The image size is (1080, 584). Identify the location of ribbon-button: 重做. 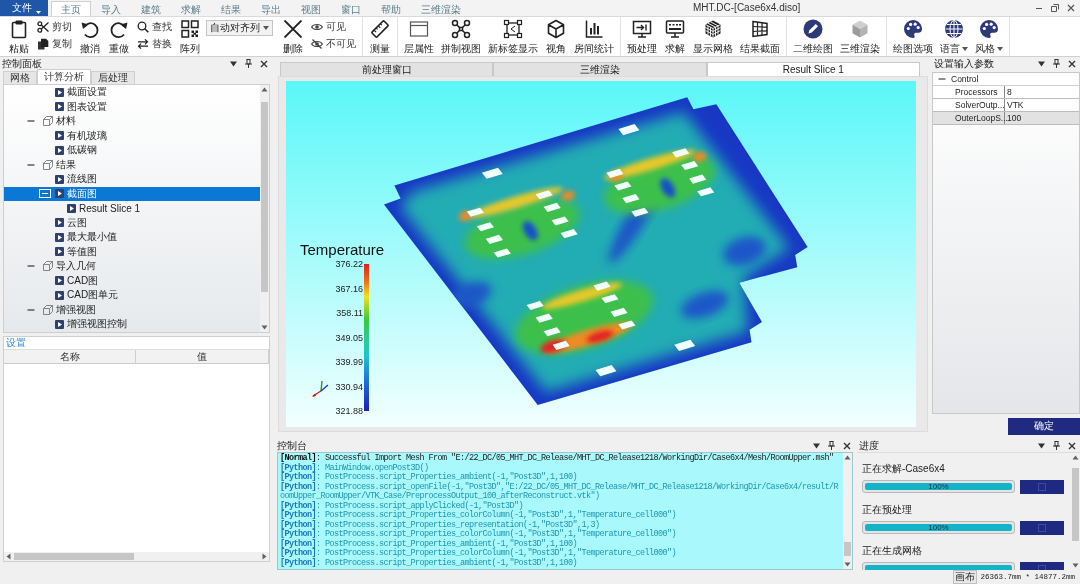
(119, 36).